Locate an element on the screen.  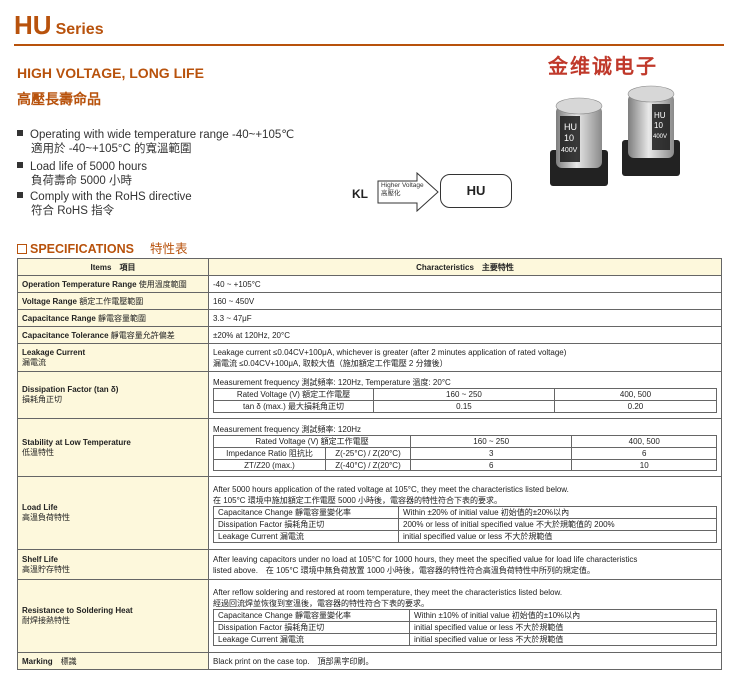
row-label: Capacitance Tolerance 靜電容量允許偏差 is located at coordinates (113, 335).